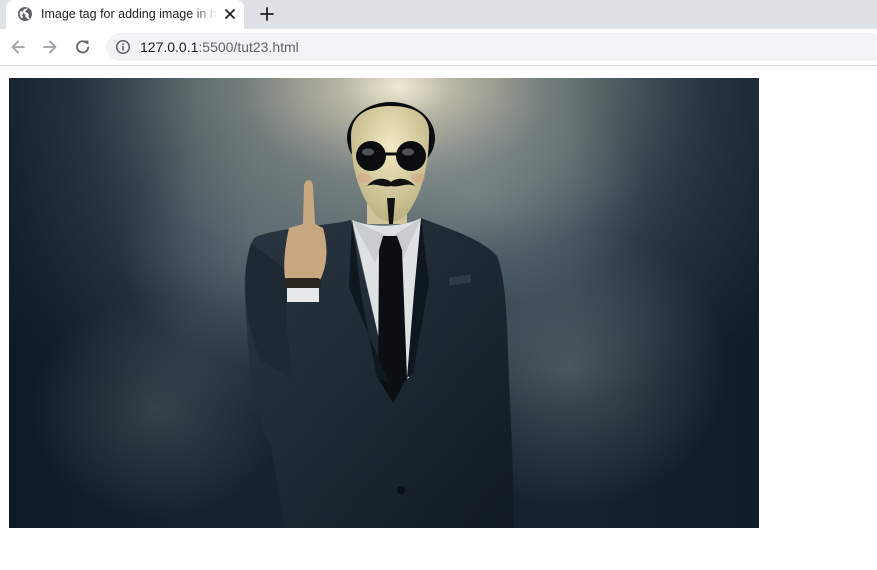 The height and width of the screenshot is (570, 877). What do you see at coordinates (123, 47) in the screenshot?
I see `info-icon` at bounding box center [123, 47].